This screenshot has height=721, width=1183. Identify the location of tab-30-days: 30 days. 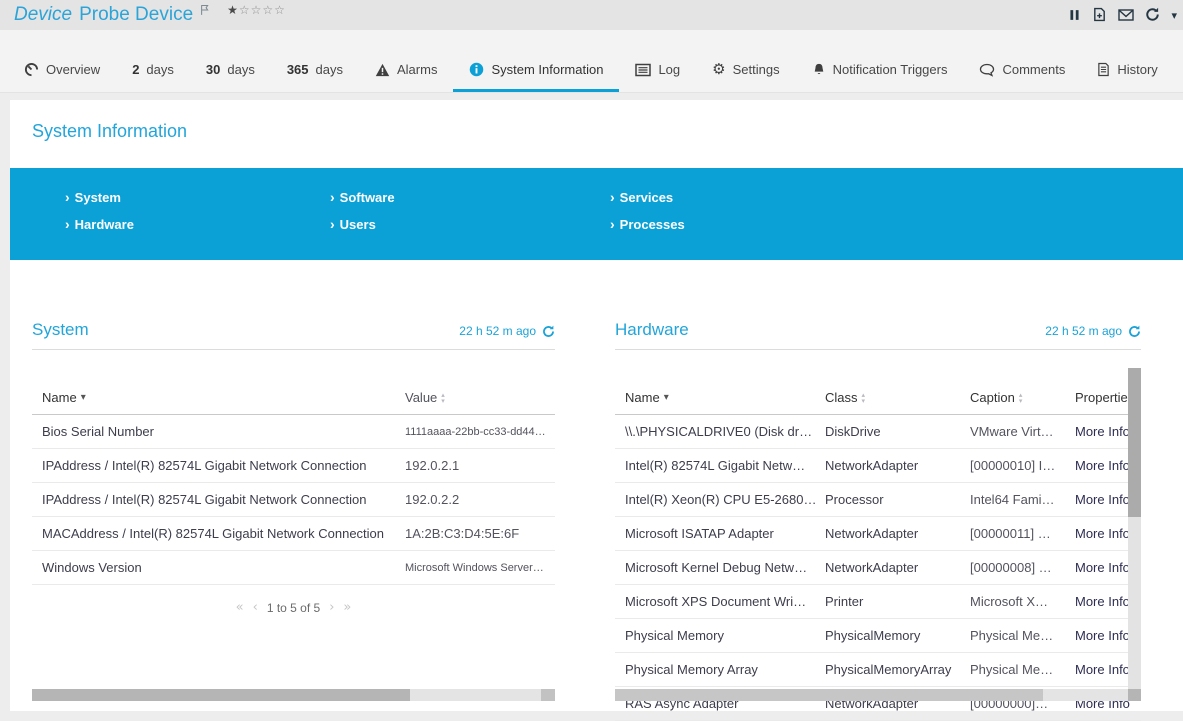
(230, 77).